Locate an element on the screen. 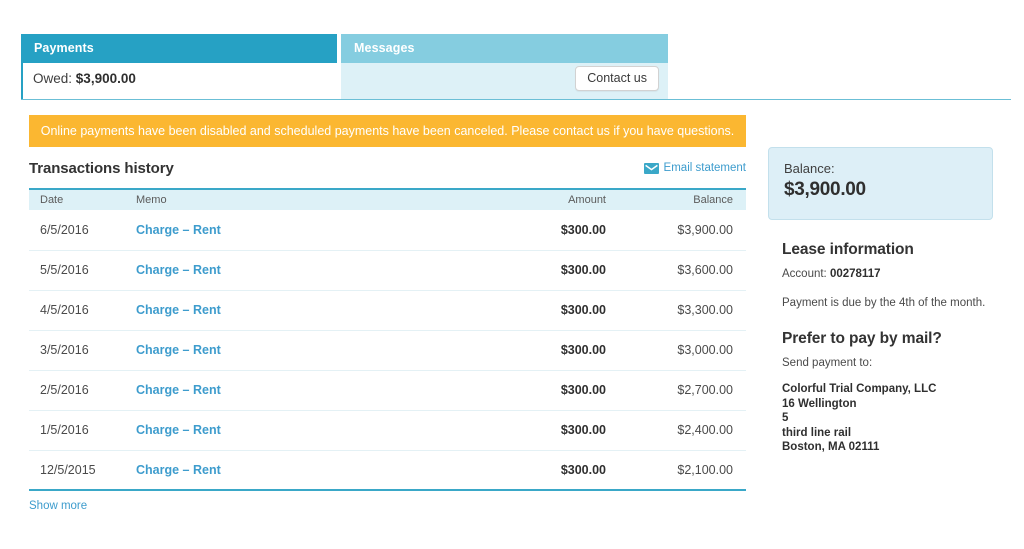  table-head: Date Memo Amount Balance is located at coordinates (387, 199).